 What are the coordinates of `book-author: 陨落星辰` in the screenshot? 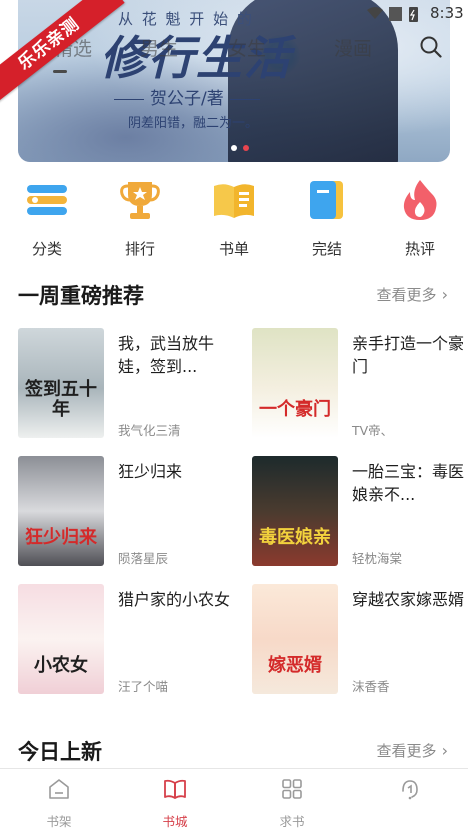 It's located at (143, 558).